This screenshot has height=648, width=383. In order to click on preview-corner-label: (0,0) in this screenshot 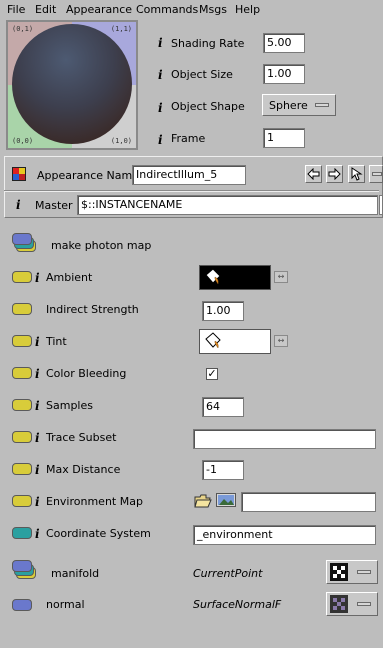, I will do `click(23, 141)`.